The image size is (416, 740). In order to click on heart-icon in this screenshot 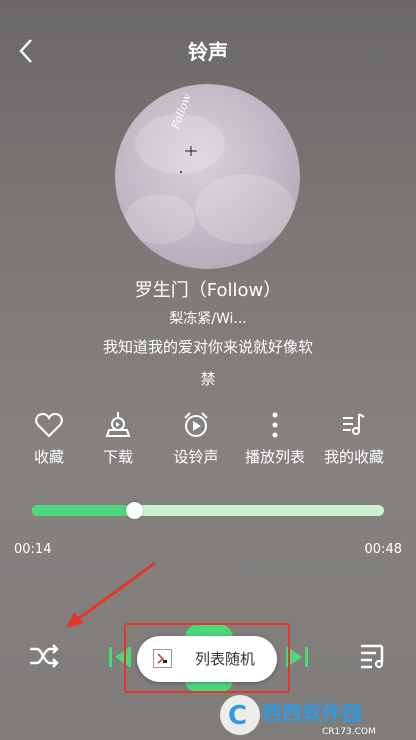, I will do `click(49, 425)`.